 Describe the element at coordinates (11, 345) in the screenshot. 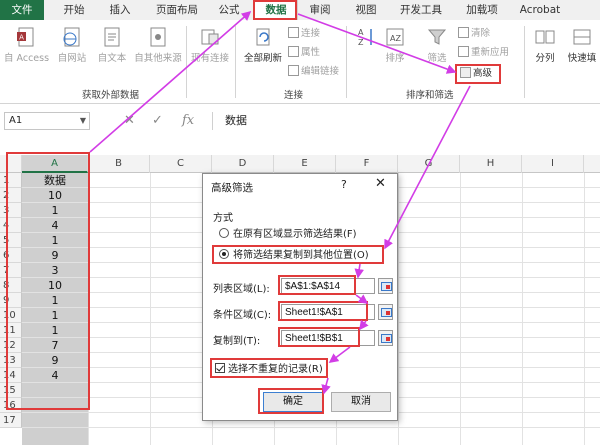

I see `row-header: 12` at that location.